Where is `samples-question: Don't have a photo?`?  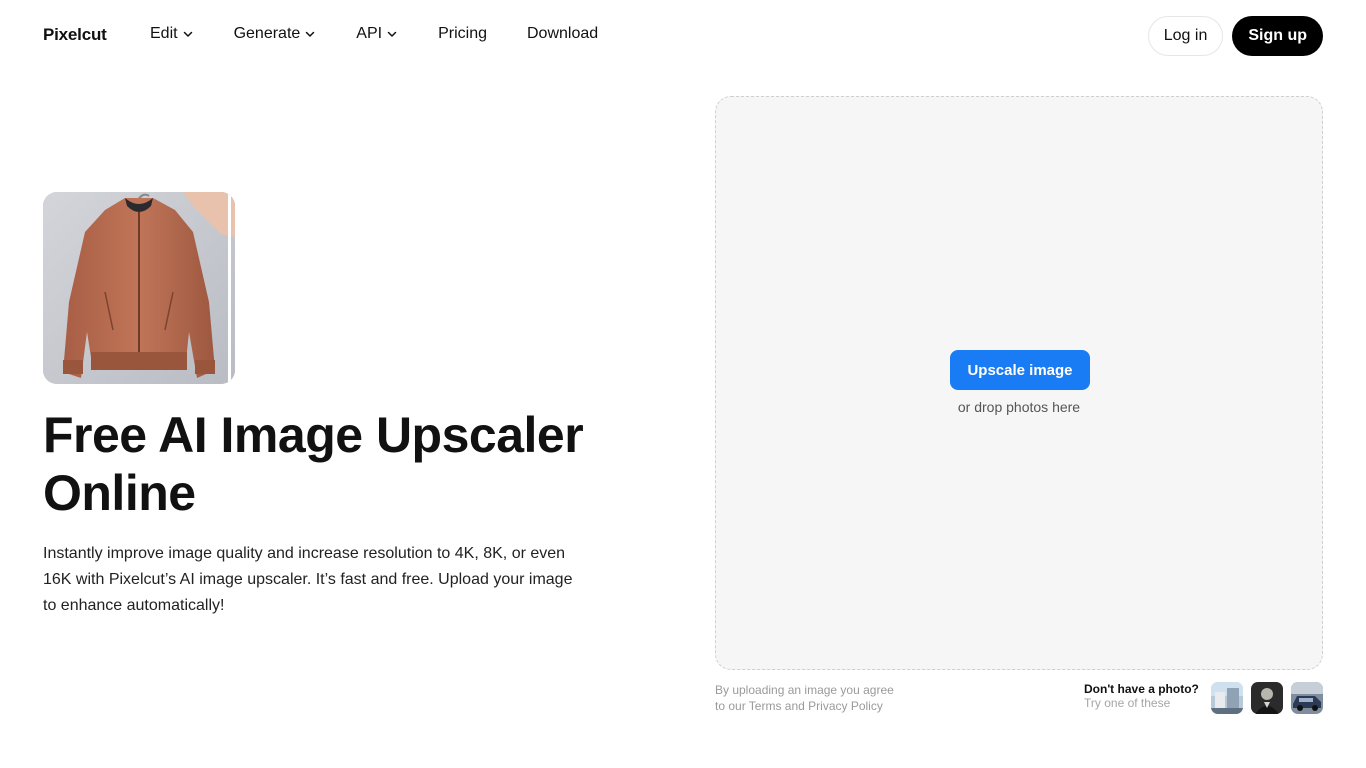 samples-question: Don't have a photo? is located at coordinates (1141, 689).